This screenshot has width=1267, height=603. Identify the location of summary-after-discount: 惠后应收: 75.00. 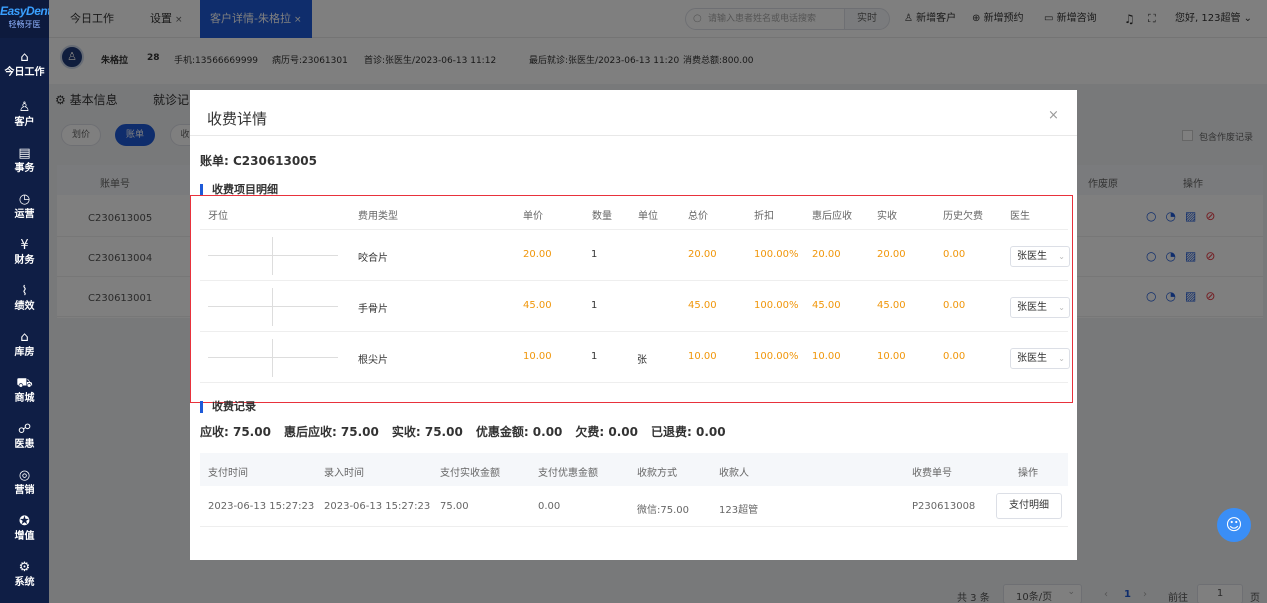
(331, 432).